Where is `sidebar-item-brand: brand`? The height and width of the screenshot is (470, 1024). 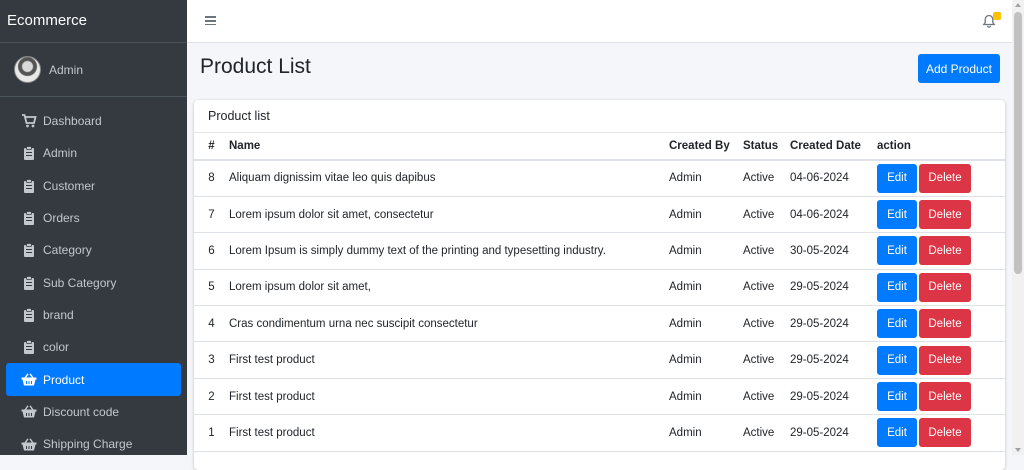 sidebar-item-brand: brand is located at coordinates (93, 315).